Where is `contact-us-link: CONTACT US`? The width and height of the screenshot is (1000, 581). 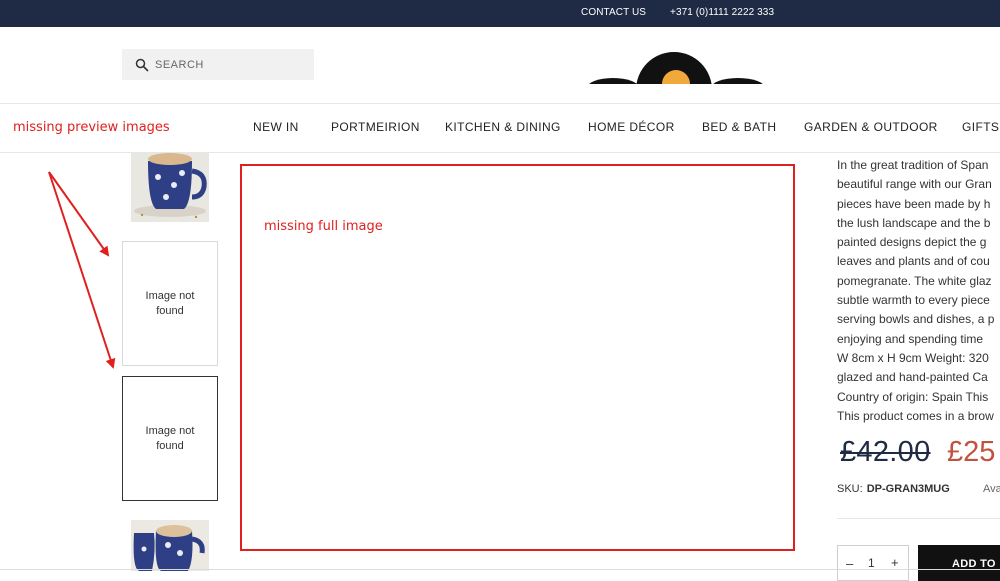
contact-us-link: CONTACT US is located at coordinates (613, 12).